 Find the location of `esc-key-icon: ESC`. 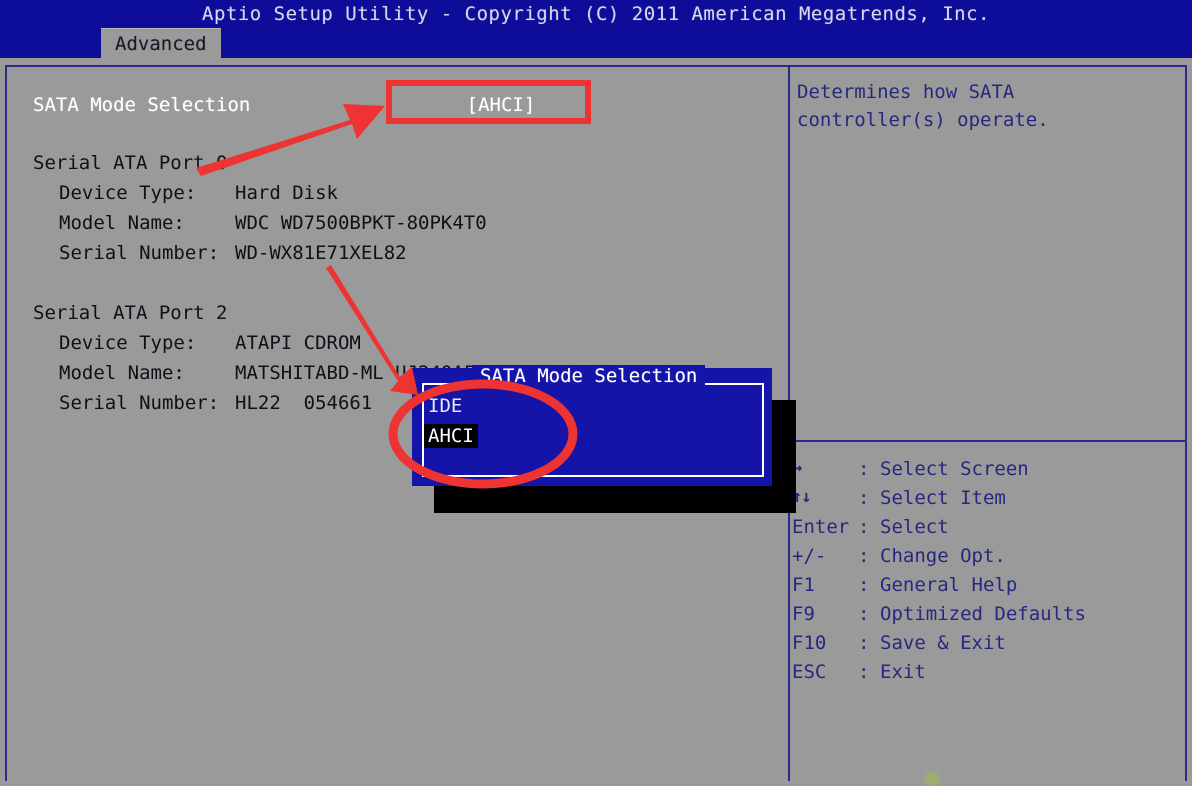

esc-key-icon: ESC is located at coordinates (809, 672).